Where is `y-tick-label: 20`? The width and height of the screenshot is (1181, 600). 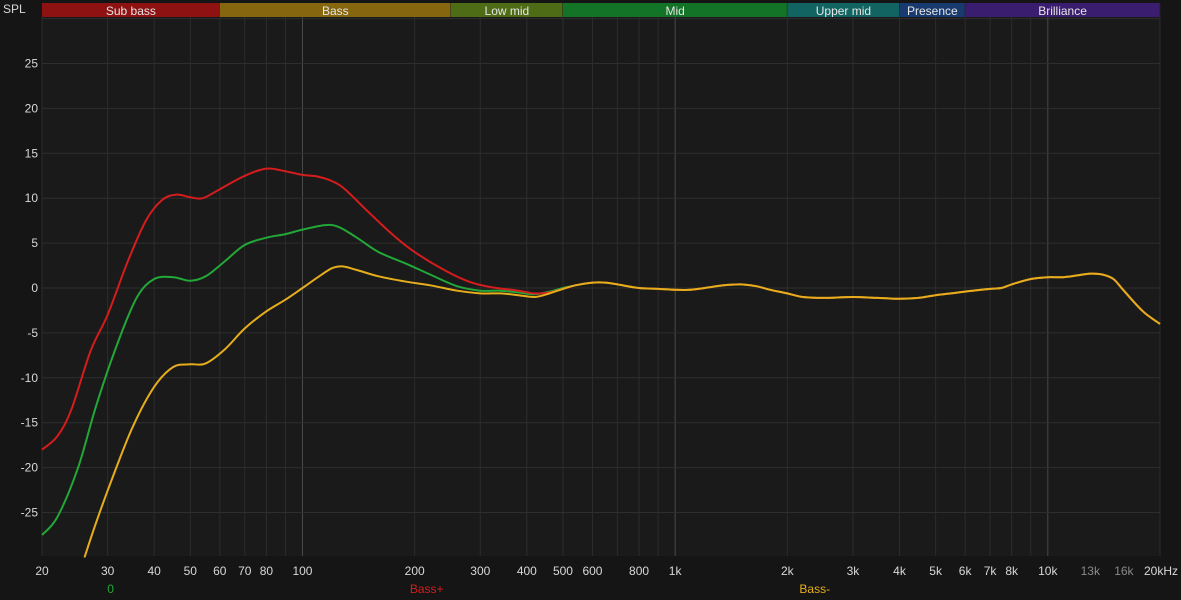
y-tick-label: 20 is located at coordinates (32, 108).